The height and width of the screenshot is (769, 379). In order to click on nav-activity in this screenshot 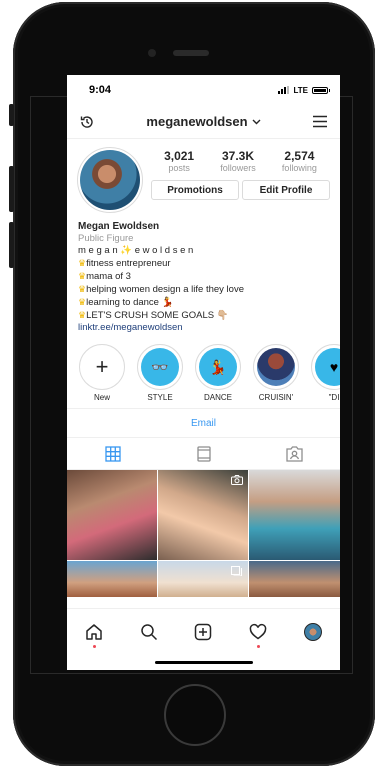, I will do `click(258, 634)`.